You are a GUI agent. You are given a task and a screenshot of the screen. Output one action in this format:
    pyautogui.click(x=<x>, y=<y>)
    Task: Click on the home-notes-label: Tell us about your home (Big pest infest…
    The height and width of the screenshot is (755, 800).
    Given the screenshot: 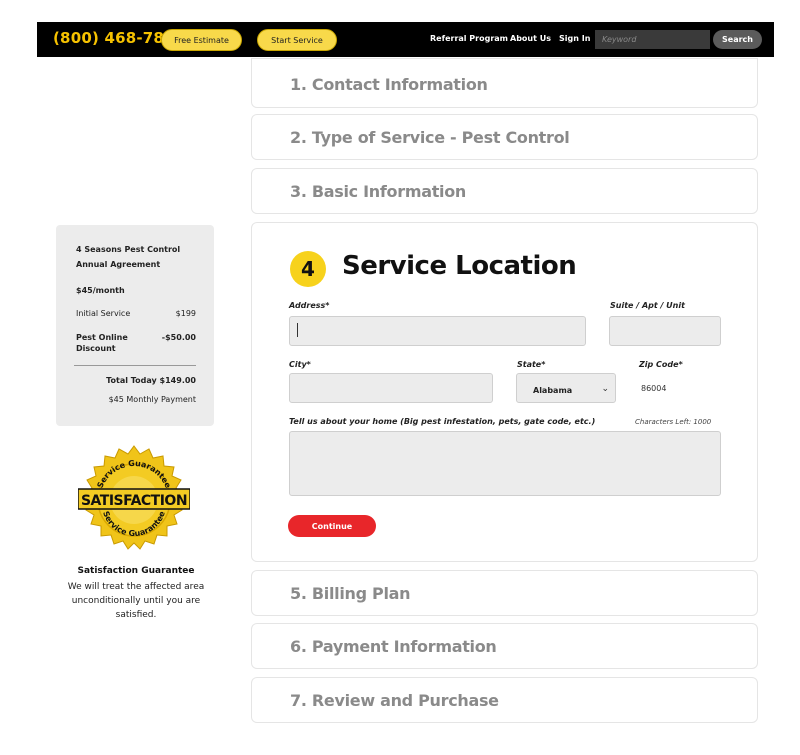 What is the action you would take?
    pyautogui.click(x=442, y=421)
    